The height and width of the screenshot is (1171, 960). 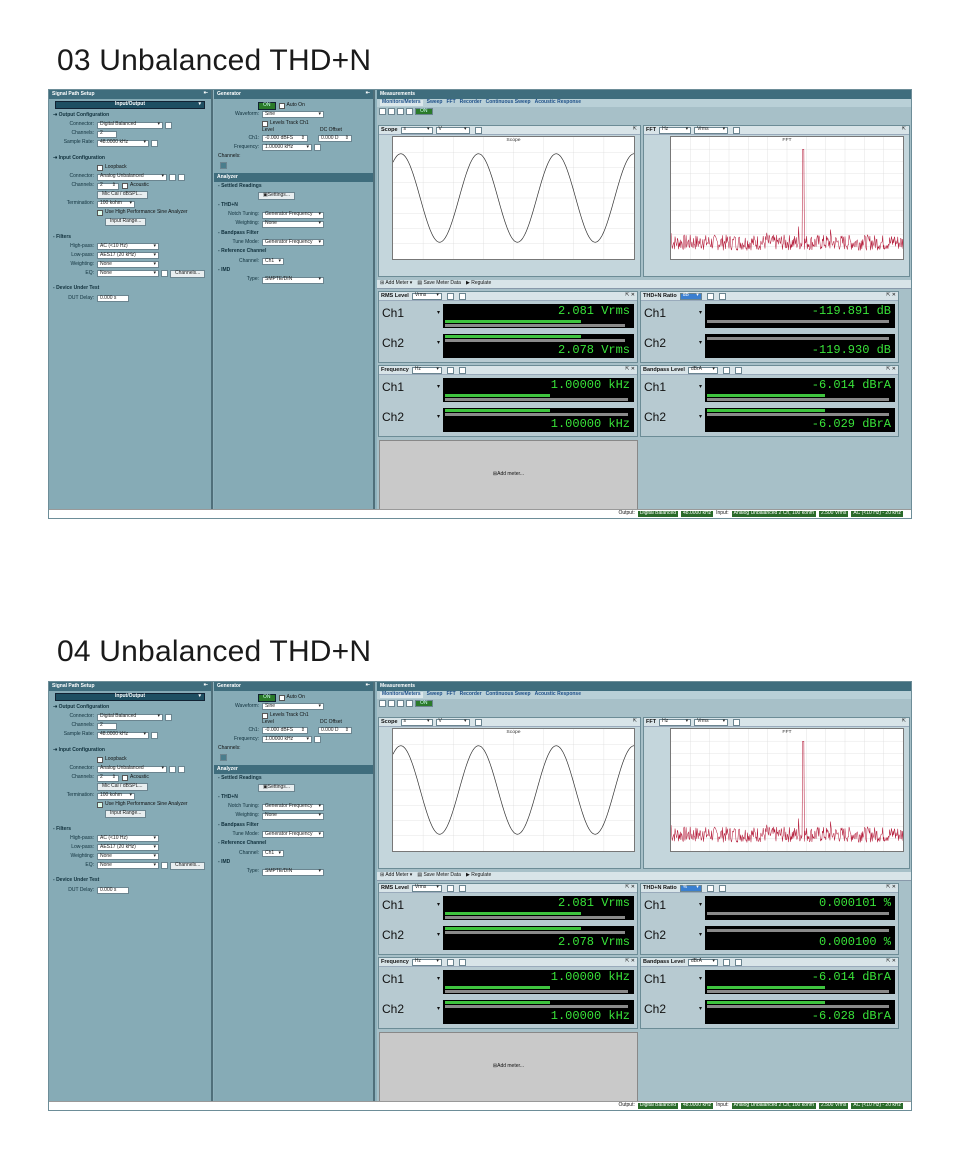 What do you see at coordinates (877, 513) in the screenshot?
I see `status-input-filter: AC (<10 Hz) - 20 kHz` at bounding box center [877, 513].